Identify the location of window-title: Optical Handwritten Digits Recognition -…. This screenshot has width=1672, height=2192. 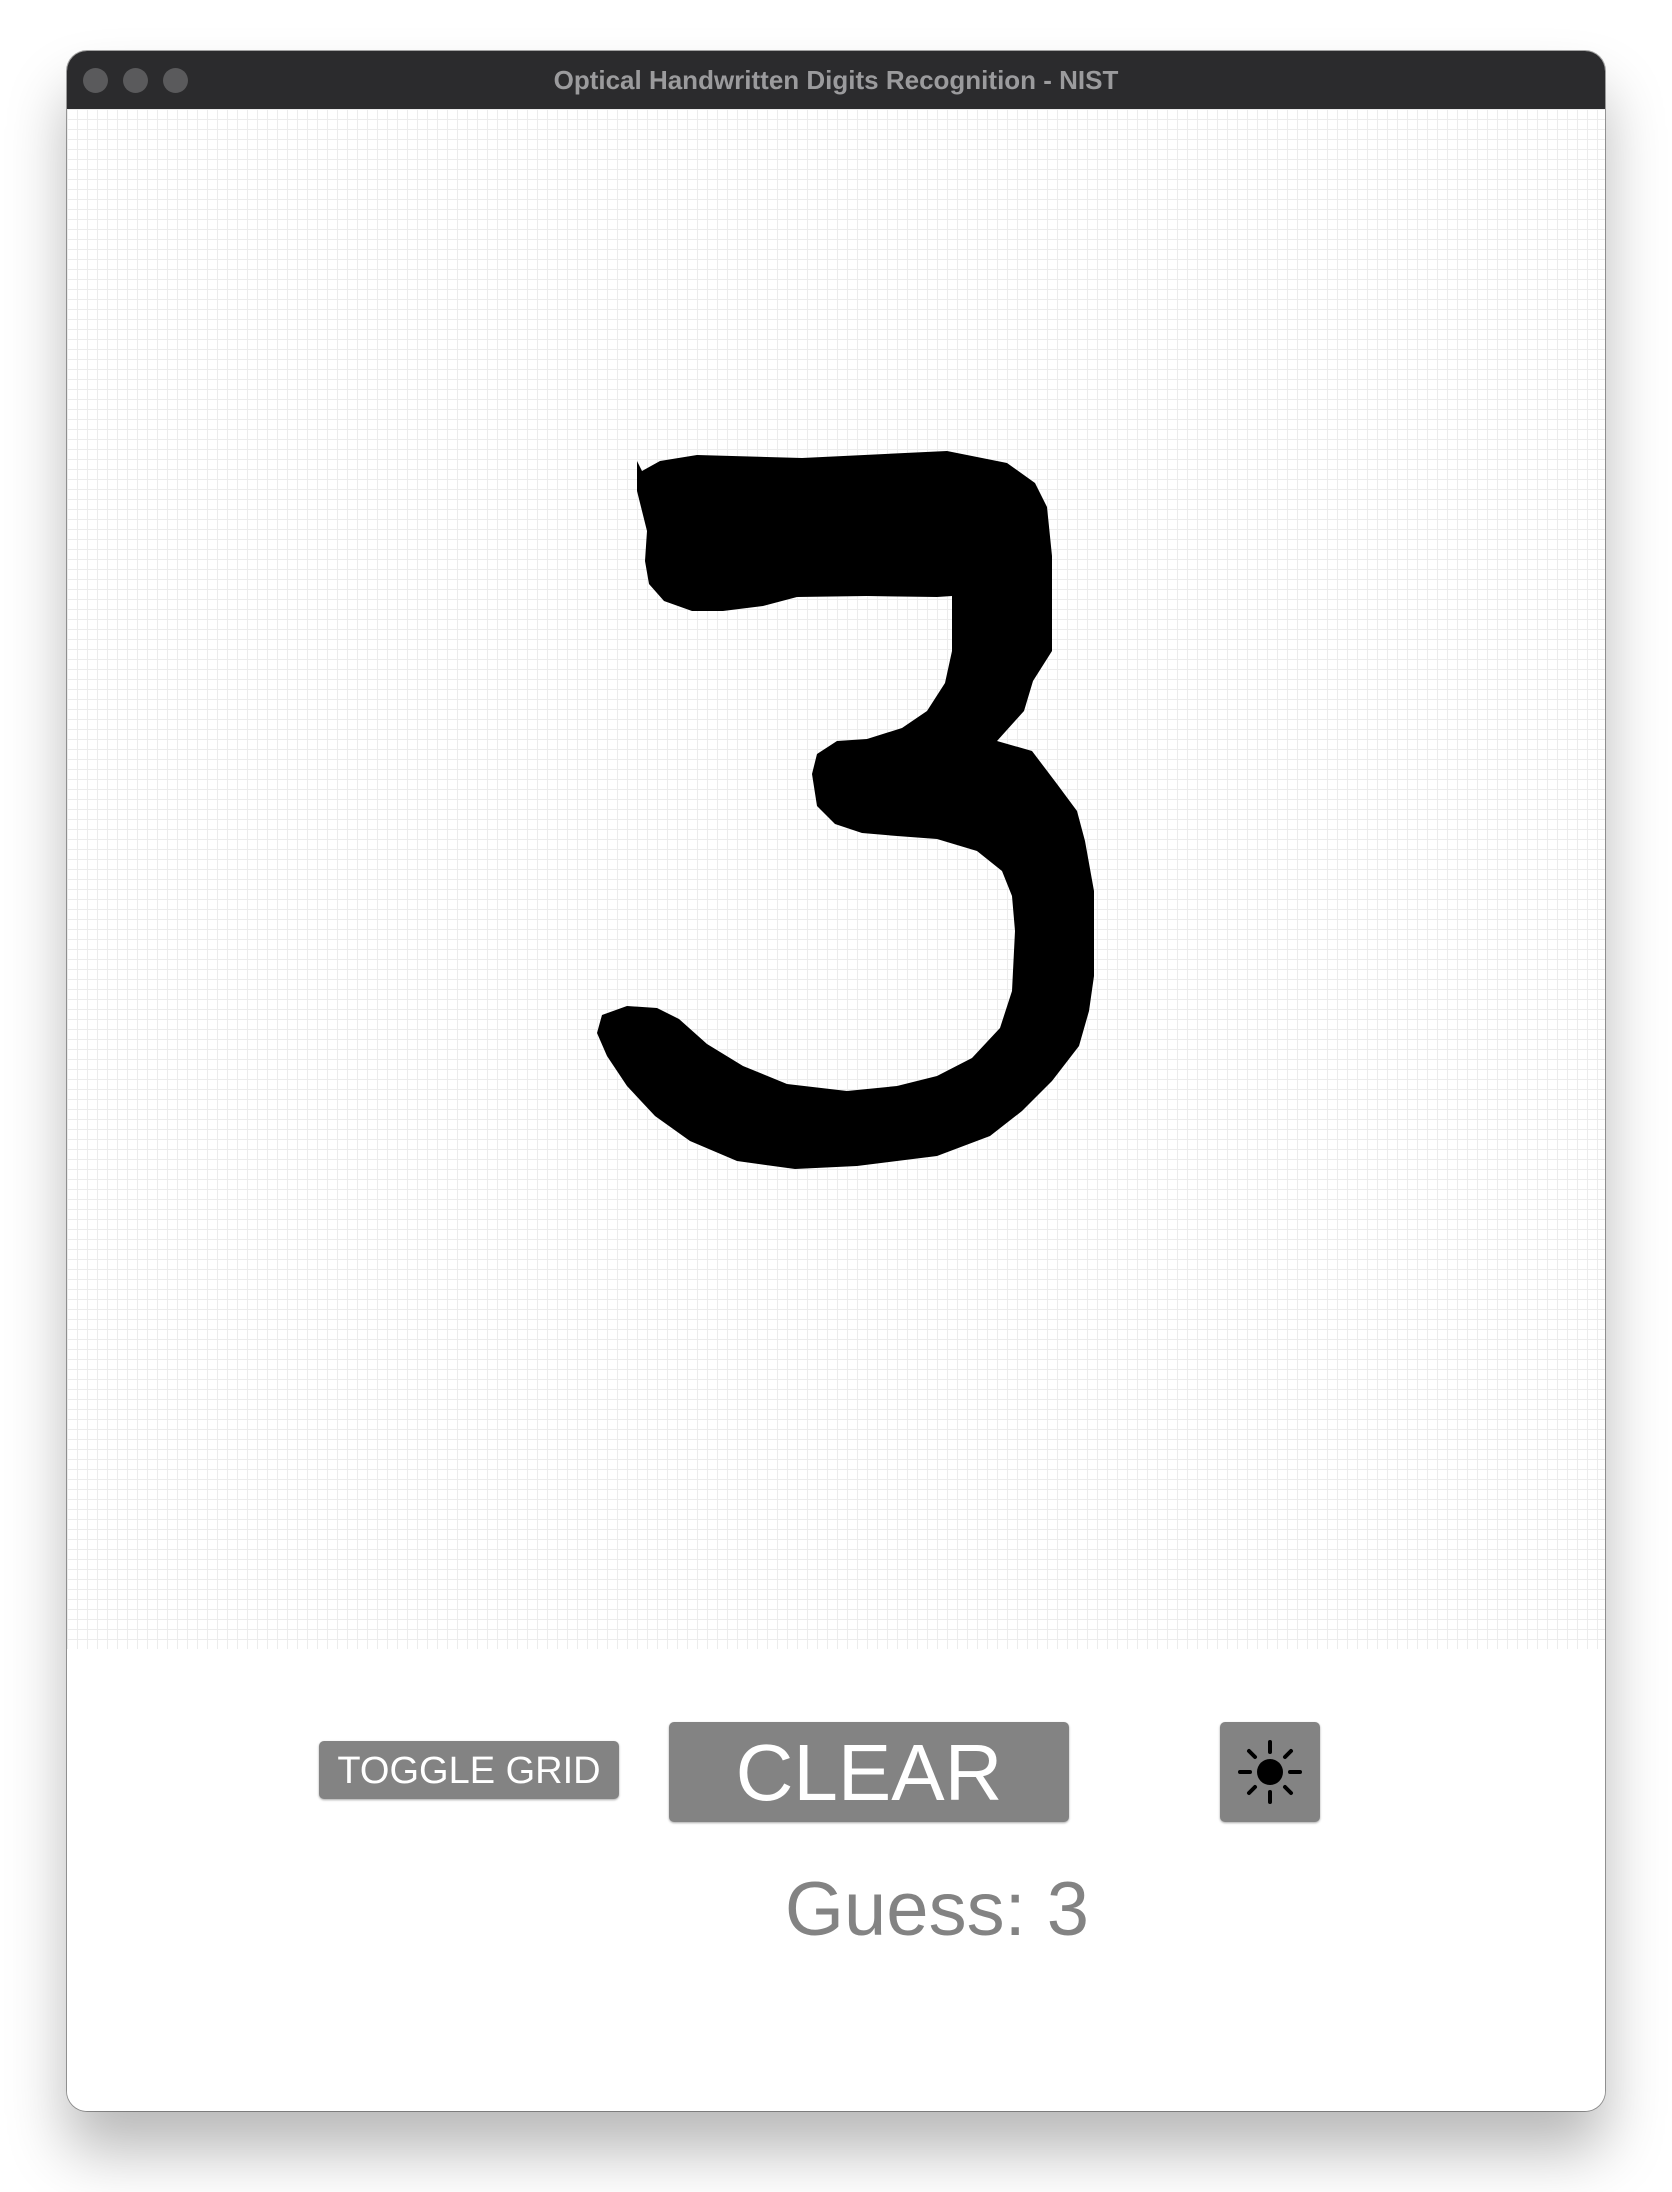
(836, 80).